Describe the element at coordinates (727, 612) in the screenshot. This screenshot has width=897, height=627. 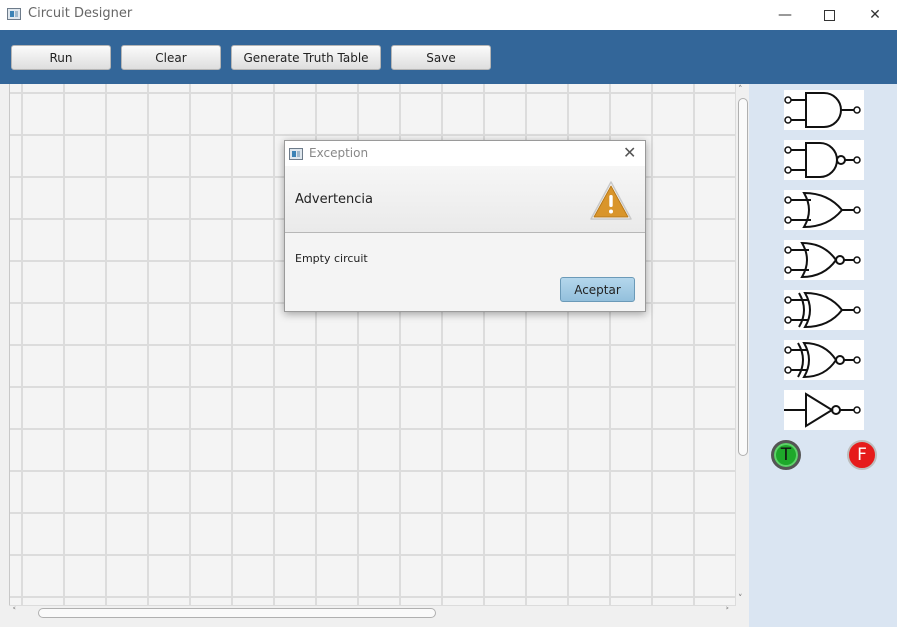
I see `scroll-right-icon: ˃` at that location.